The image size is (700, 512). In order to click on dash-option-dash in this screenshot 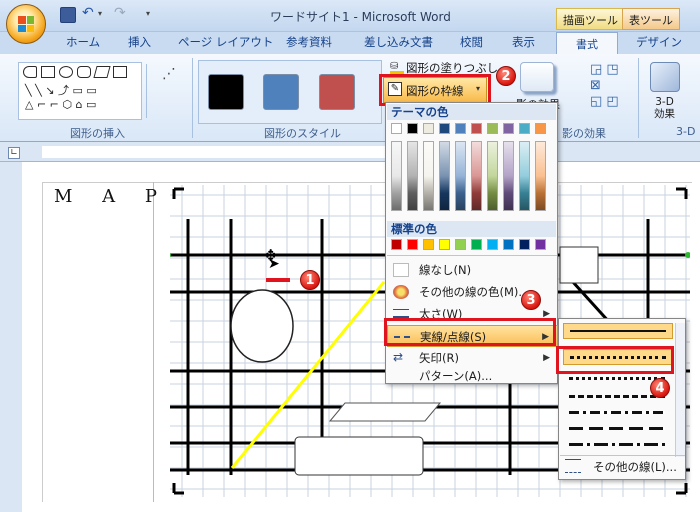, I will do `click(617, 396)`.